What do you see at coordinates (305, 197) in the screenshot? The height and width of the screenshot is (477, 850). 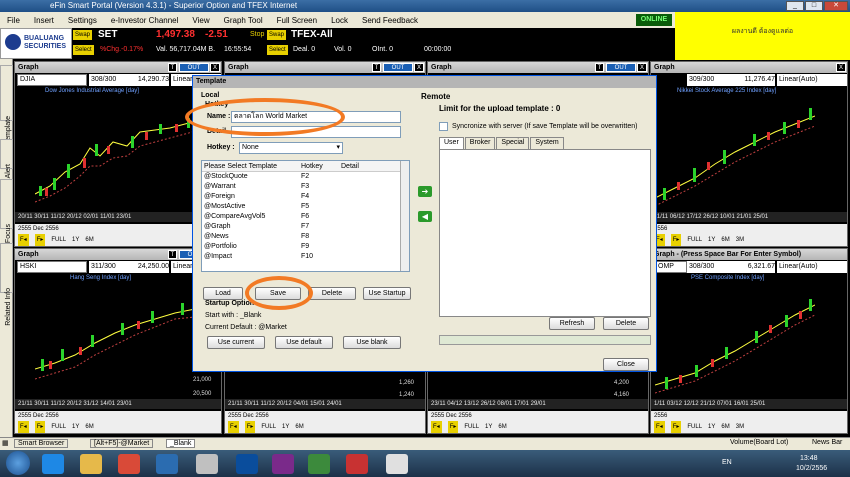 I see `template-row: @Foreign F4` at bounding box center [305, 197].